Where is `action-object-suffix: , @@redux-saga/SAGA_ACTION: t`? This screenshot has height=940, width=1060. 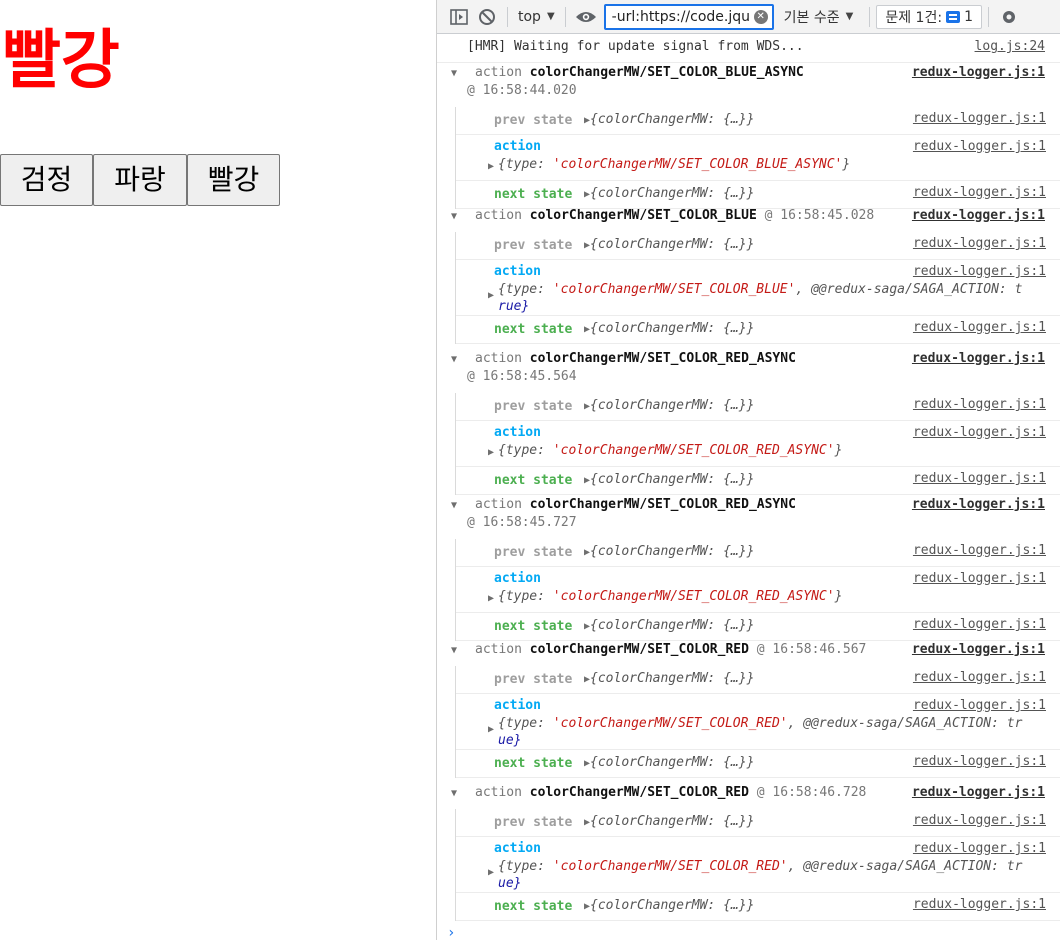 action-object-suffix: , @@redux-saga/SAGA_ACTION: t is located at coordinates (909, 289).